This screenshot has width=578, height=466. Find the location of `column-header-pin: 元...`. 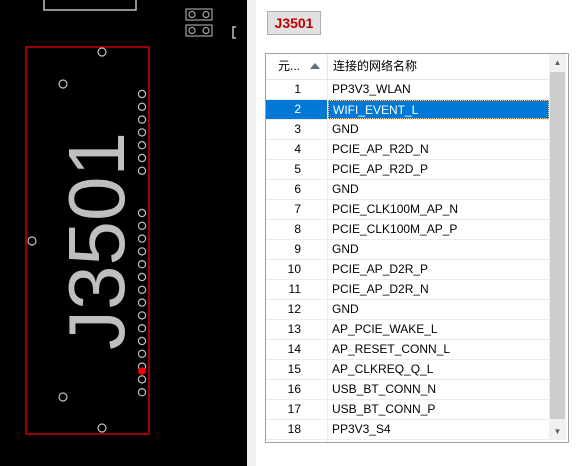

column-header-pin: 元... is located at coordinates (297, 66).